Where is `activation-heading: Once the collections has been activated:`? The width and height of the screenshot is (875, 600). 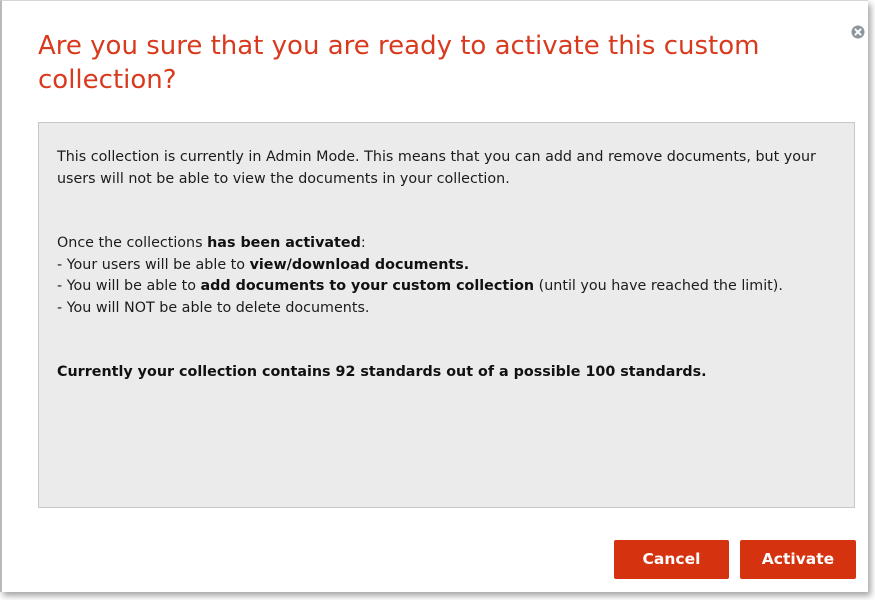
activation-heading: Once the collections has been activated: is located at coordinates (445, 244).